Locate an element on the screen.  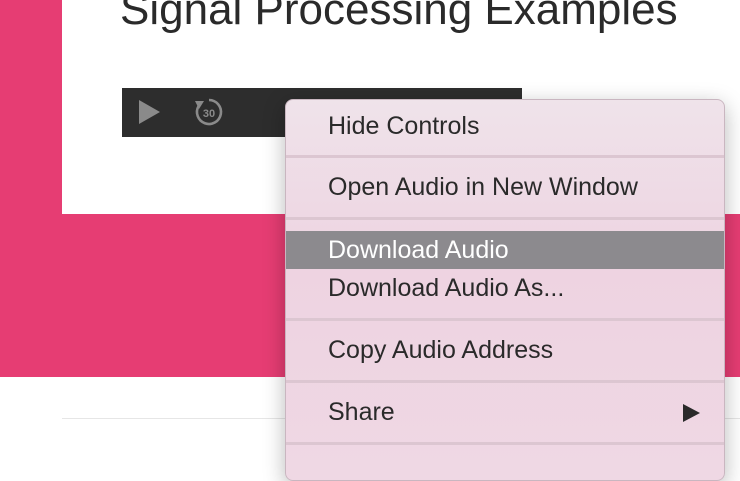
play-icon is located at coordinates (149, 112).